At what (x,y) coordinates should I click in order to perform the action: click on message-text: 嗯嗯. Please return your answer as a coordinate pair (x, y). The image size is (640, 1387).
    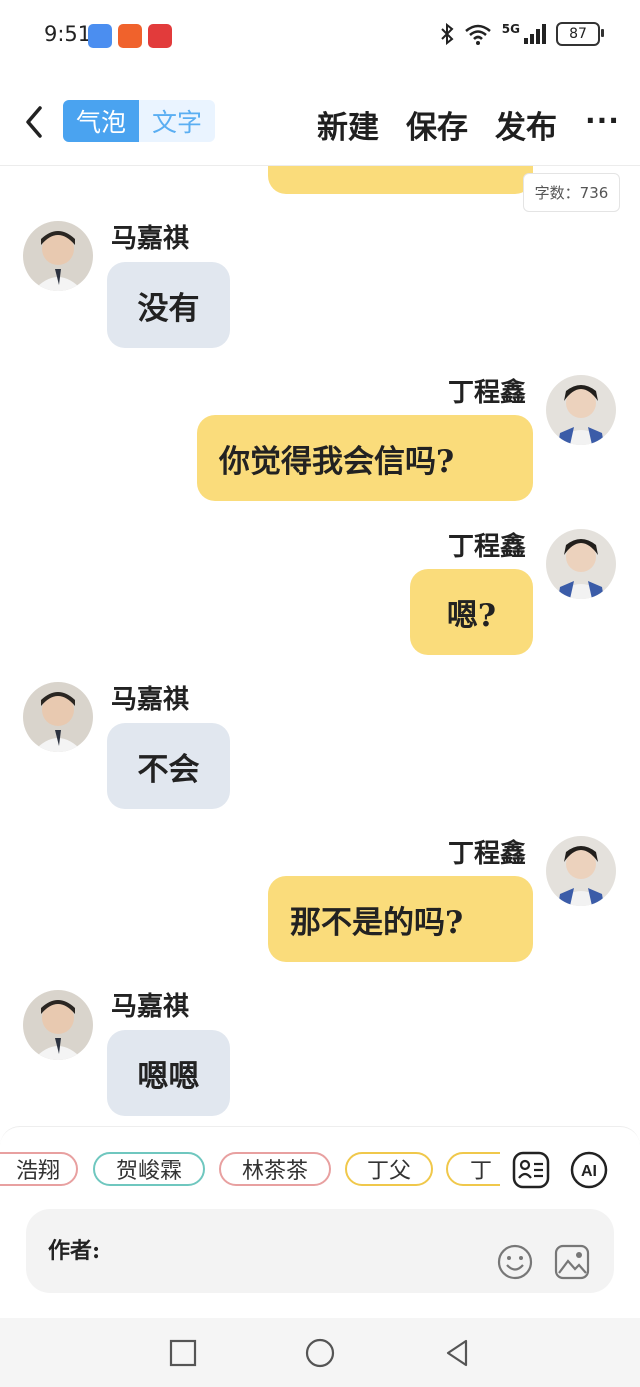
    Looking at the image, I should click on (168, 1076).